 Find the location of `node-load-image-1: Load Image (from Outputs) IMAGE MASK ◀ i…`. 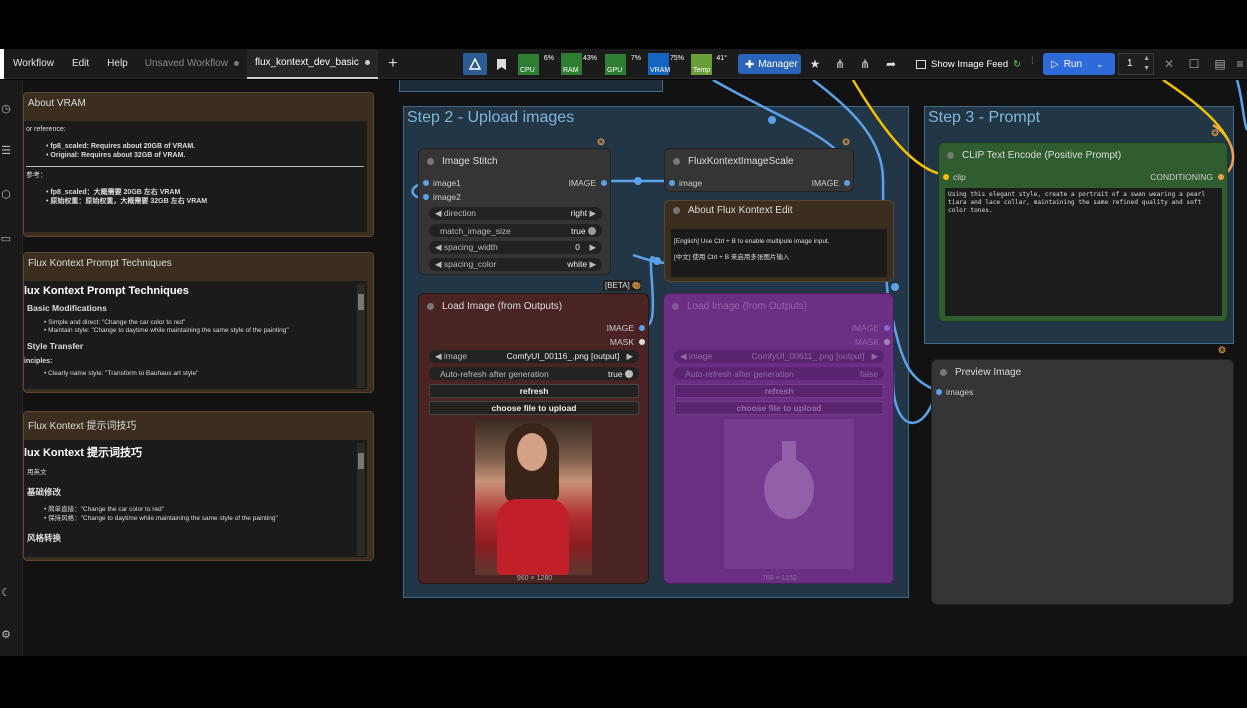

node-load-image-1: Load Image (from Outputs) IMAGE MASK ◀ i… is located at coordinates (533, 438).